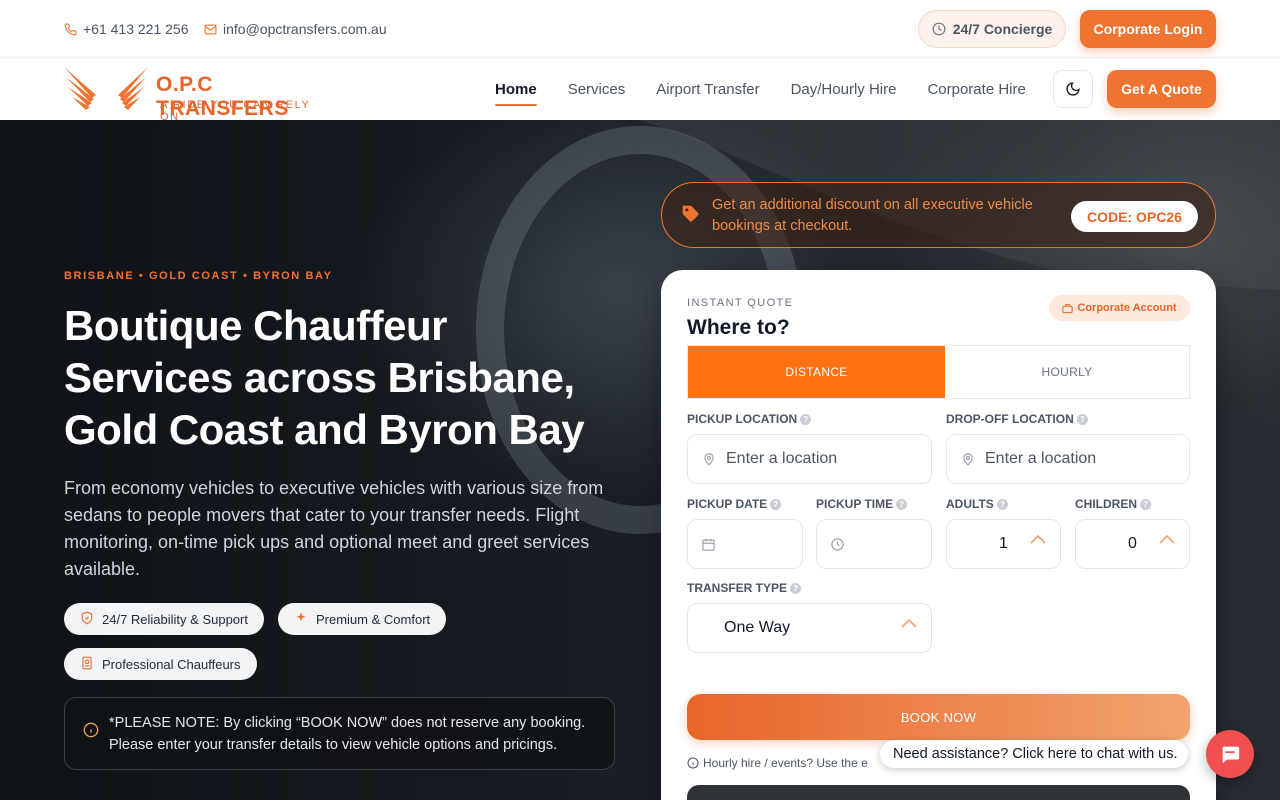 The width and height of the screenshot is (1280, 800). Describe the element at coordinates (727, 504) in the screenshot. I see `label-text: PICKUP DATE` at that location.